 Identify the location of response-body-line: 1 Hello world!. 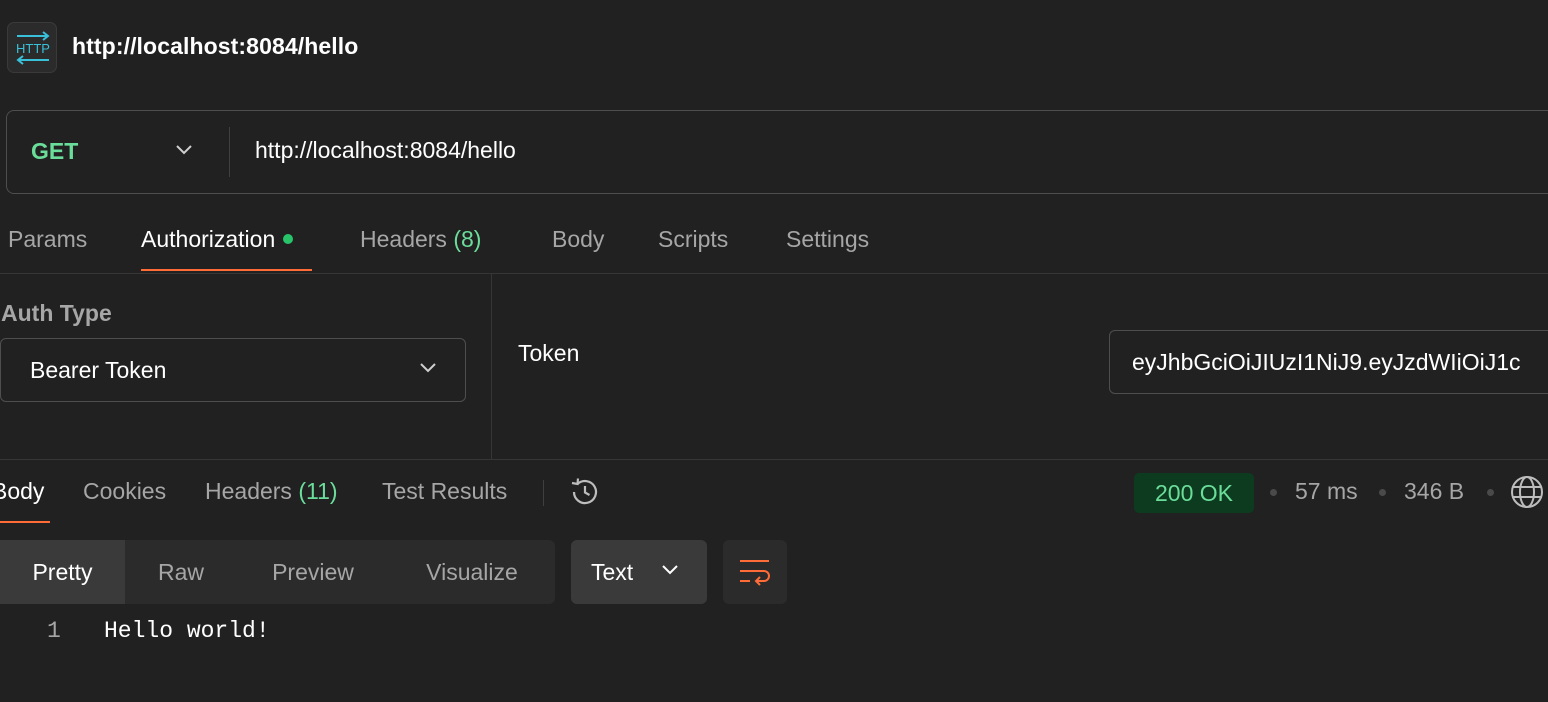
(774, 632).